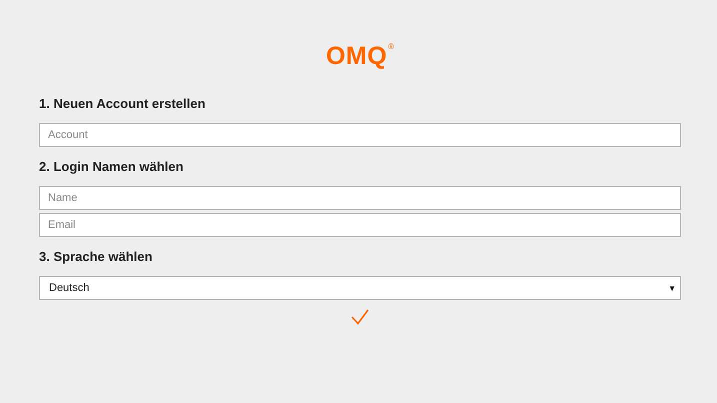 The width and height of the screenshot is (717, 403). What do you see at coordinates (111, 167) in the screenshot?
I see `section-heading: 2. Login Namen wählen` at bounding box center [111, 167].